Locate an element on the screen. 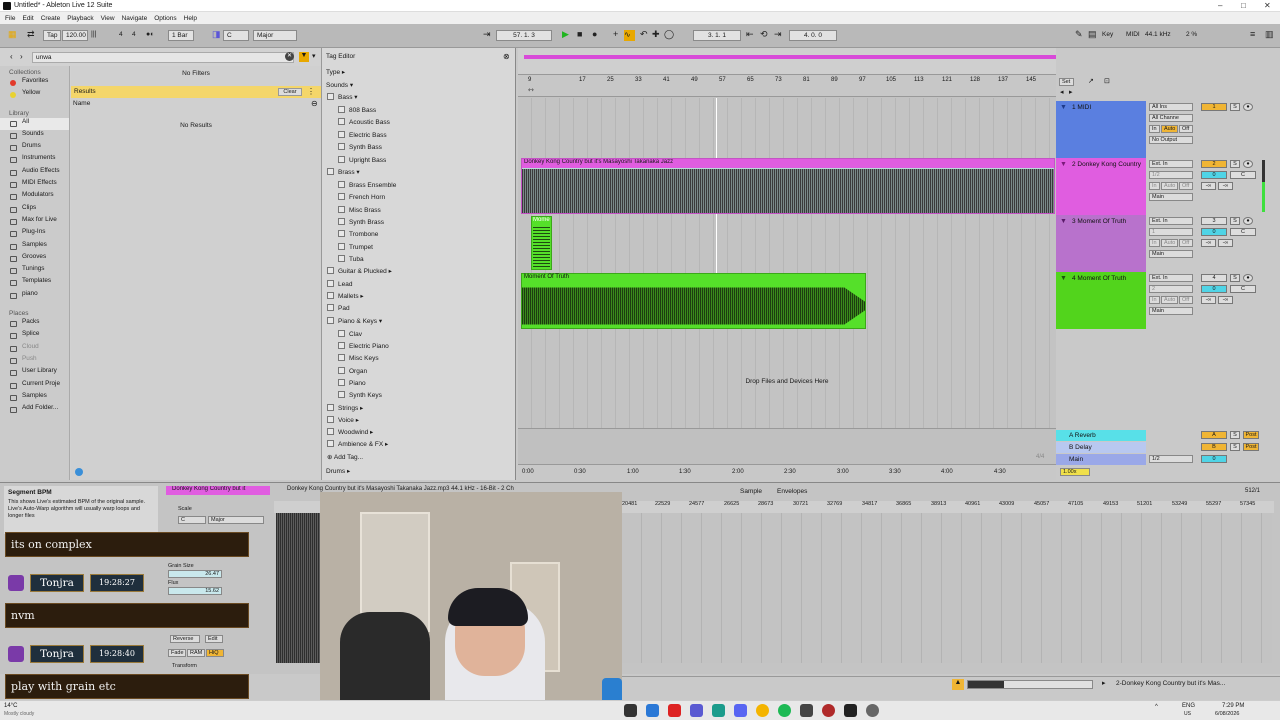  track-3-solo: S is located at coordinates (1235, 221).